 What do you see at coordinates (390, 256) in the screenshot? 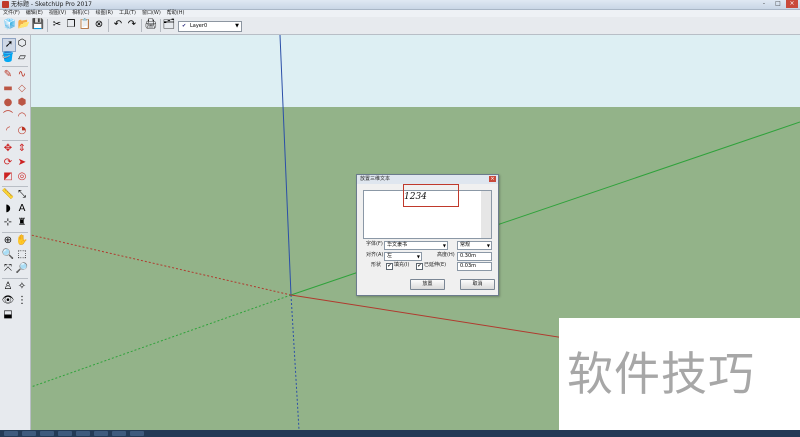
I see `align-value: 左` at bounding box center [390, 256].